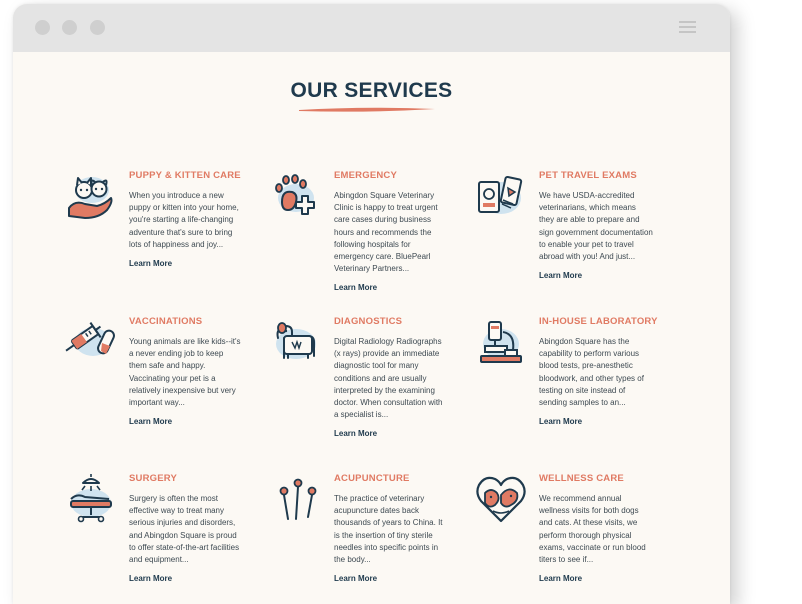 The image size is (802, 604). What do you see at coordinates (42, 27) in the screenshot?
I see `window-close-dot` at bounding box center [42, 27].